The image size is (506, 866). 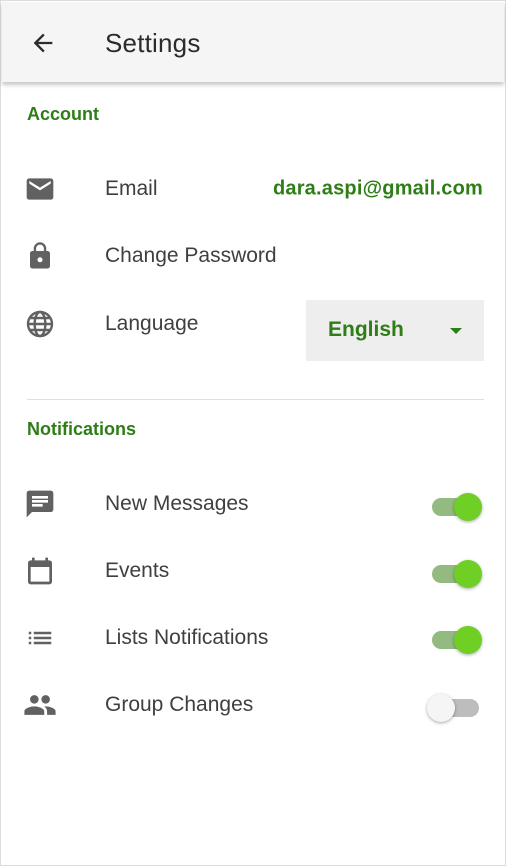 I want to click on back-button, so click(x=43, y=43).